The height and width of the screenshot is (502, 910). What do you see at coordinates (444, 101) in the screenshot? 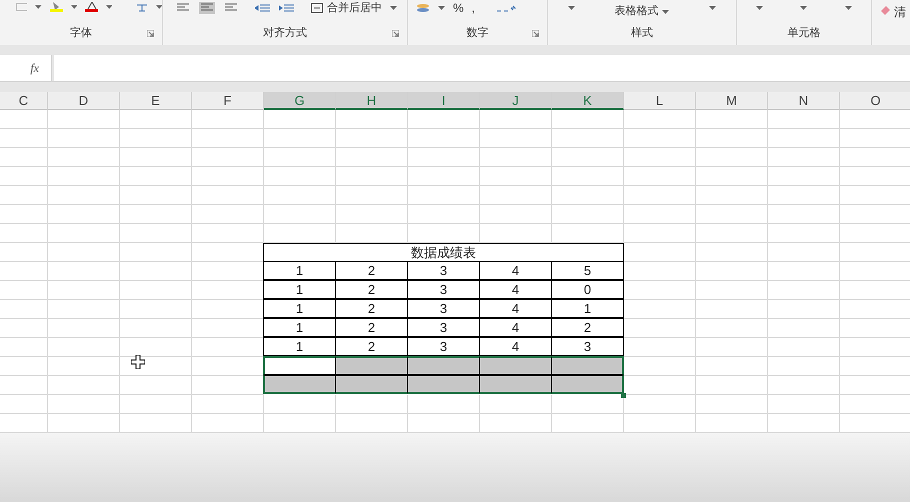
I see `column-header: I` at bounding box center [444, 101].